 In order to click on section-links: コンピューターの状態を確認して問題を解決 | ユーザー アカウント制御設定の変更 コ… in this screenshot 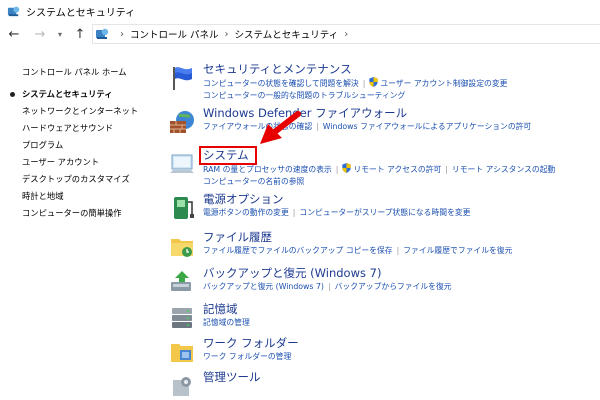, I will do `click(401, 89)`.